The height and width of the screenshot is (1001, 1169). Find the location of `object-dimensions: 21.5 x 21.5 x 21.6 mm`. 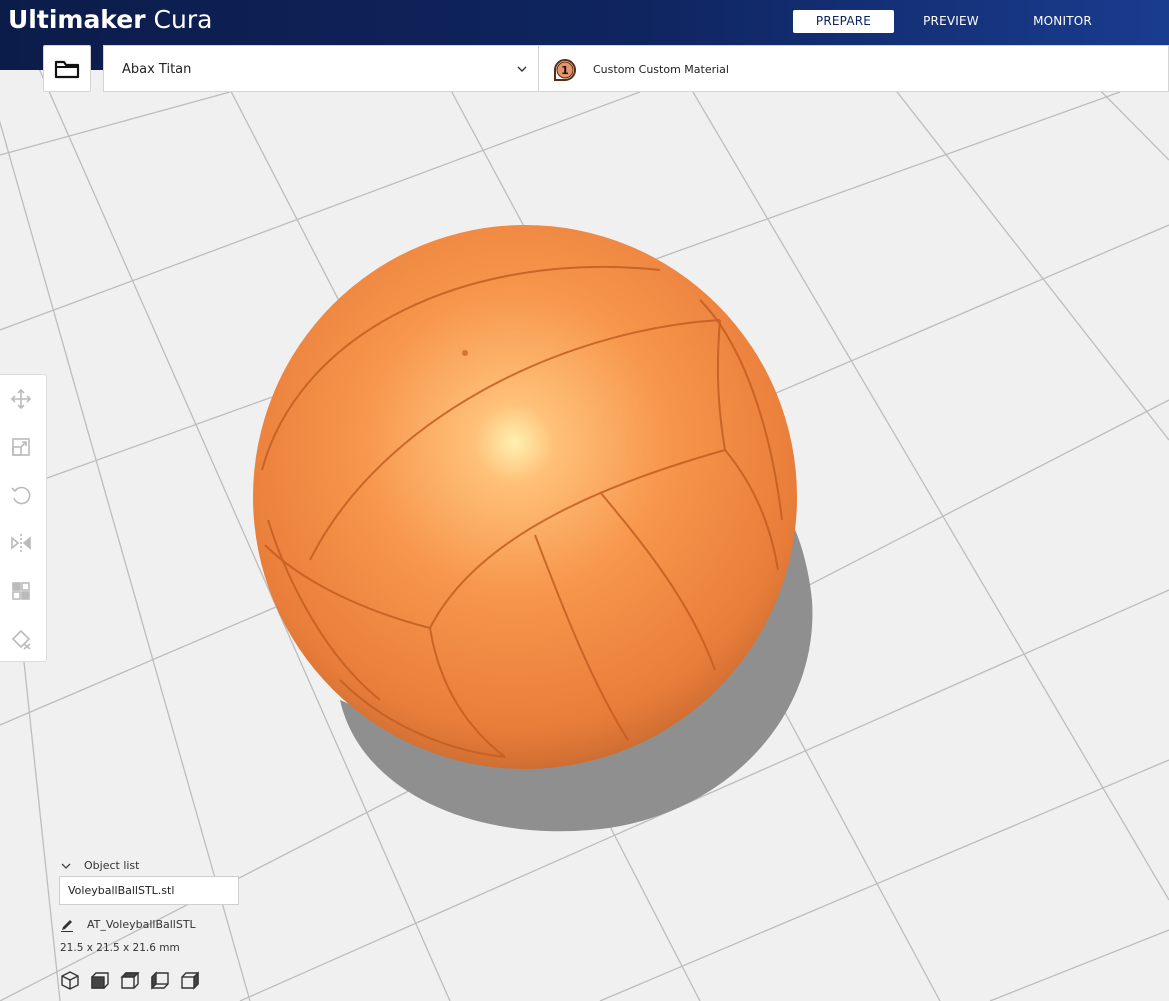

object-dimensions: 21.5 x 21.5 x 21.6 mm is located at coordinates (120, 948).